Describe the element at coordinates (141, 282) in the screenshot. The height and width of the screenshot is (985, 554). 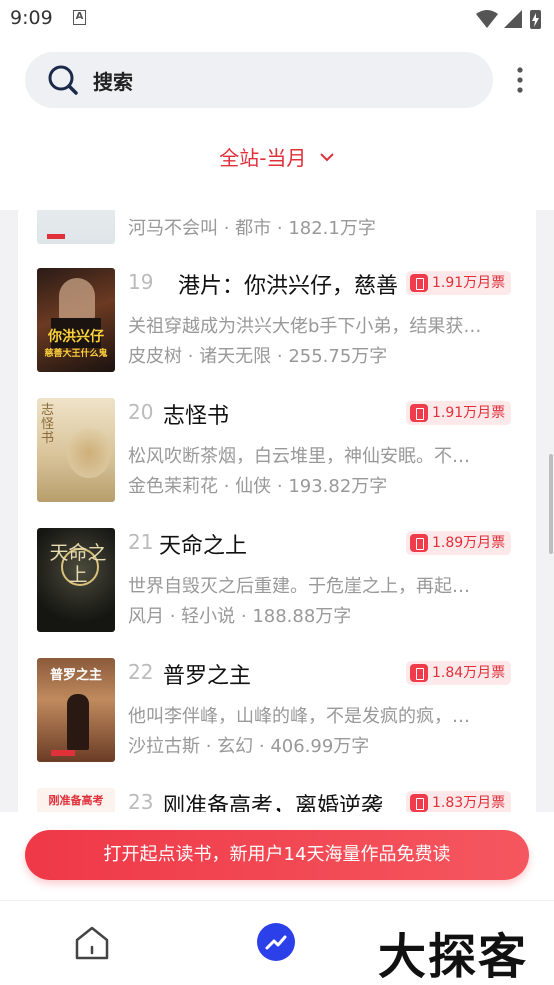
I see `rank-number: 19` at that location.